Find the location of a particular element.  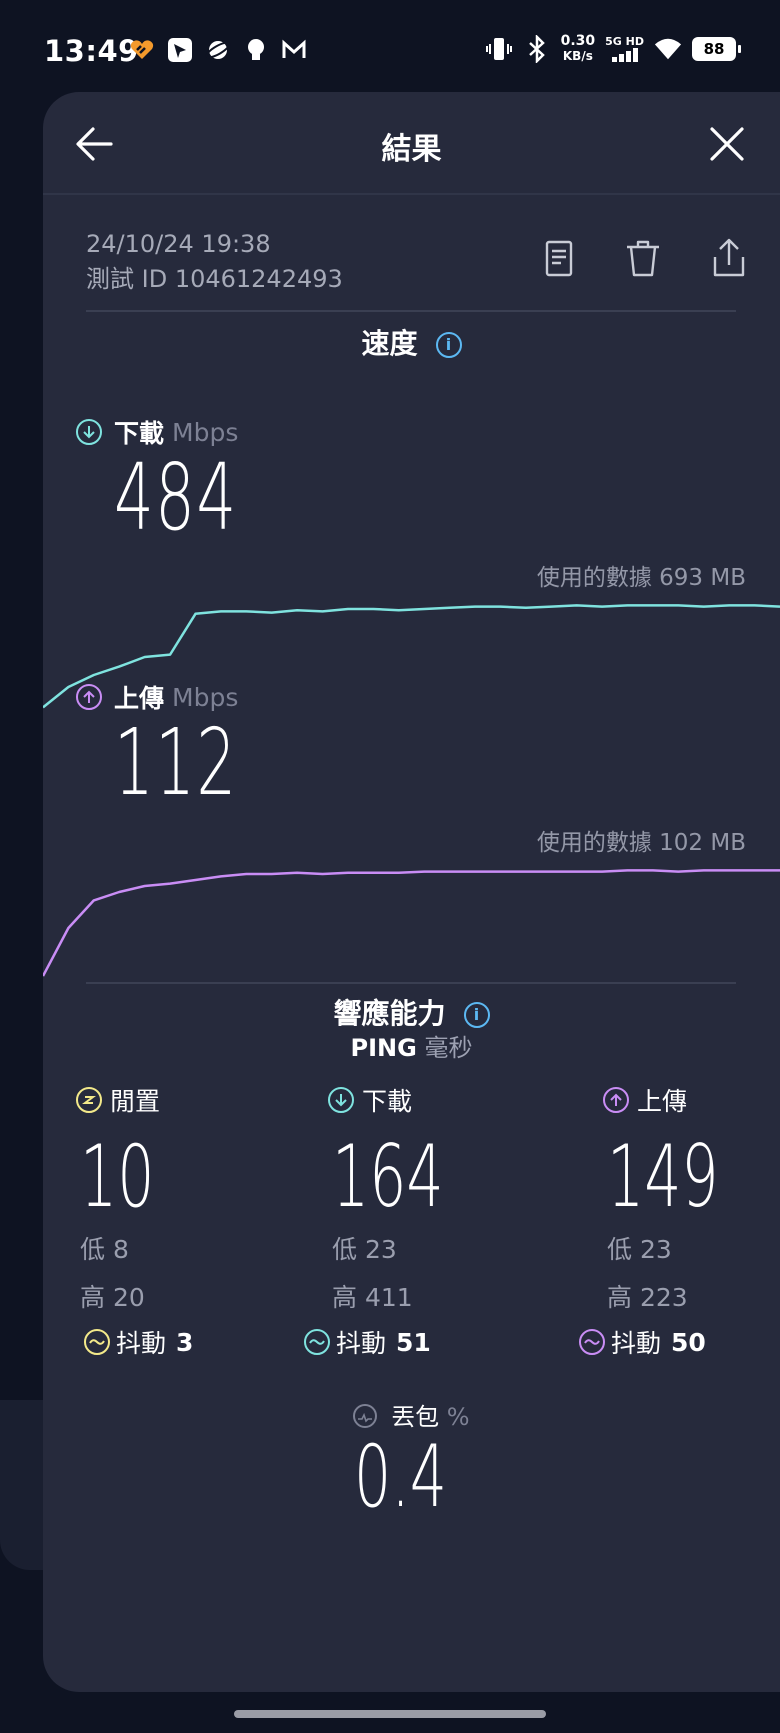

ping-idle-jitter: 抖動 3 is located at coordinates (190, 1342).